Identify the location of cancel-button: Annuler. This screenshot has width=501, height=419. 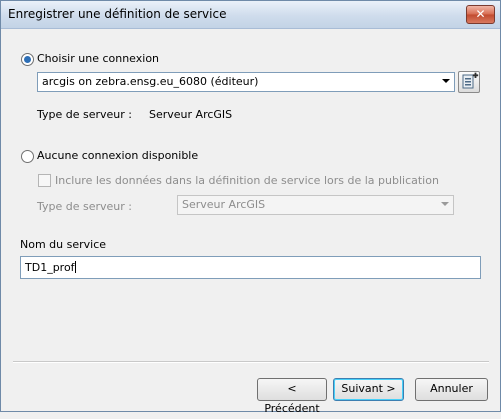
(451, 389).